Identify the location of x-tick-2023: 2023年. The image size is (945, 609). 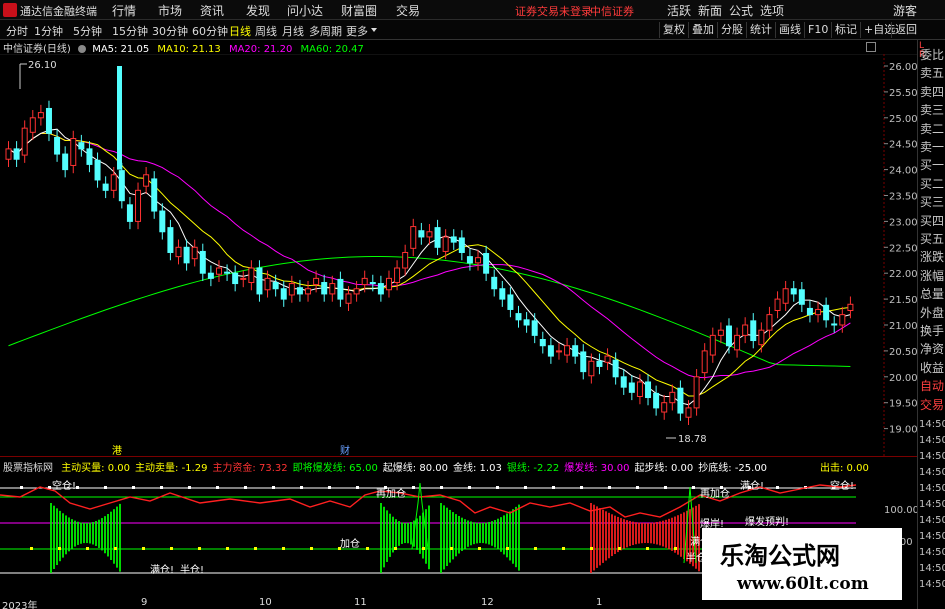
(20, 605).